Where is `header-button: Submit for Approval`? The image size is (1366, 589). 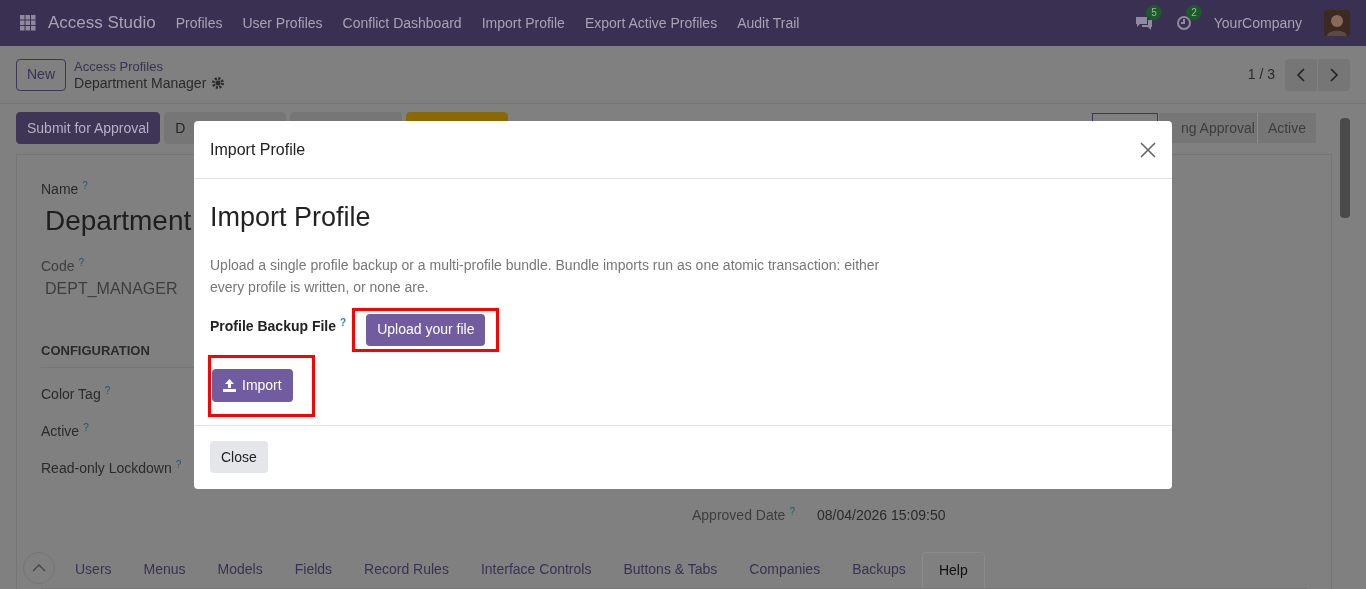
header-button: Submit for Approval is located at coordinates (88, 128).